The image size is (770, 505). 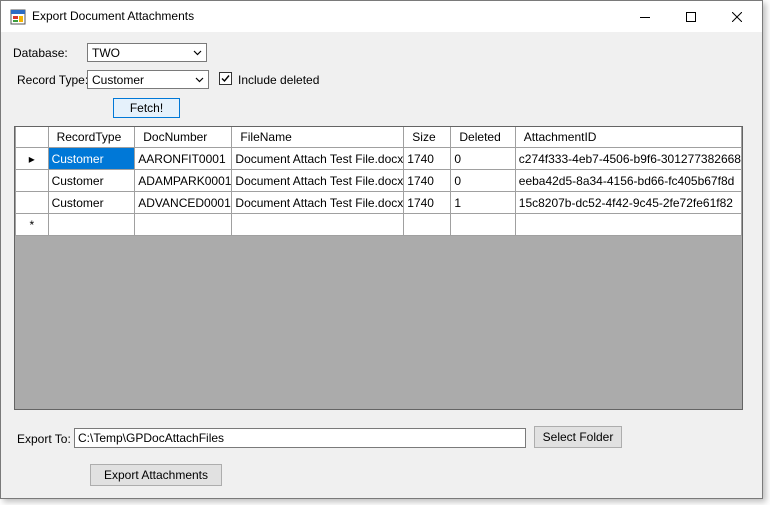 I want to click on export-to-label: Export To:, so click(x=44, y=439).